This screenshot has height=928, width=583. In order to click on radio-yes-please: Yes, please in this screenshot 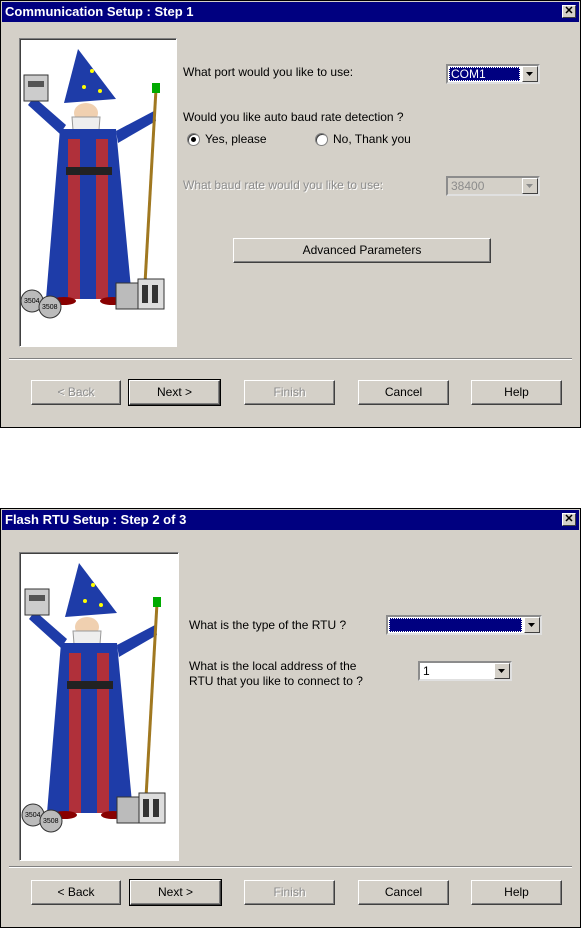, I will do `click(227, 139)`.